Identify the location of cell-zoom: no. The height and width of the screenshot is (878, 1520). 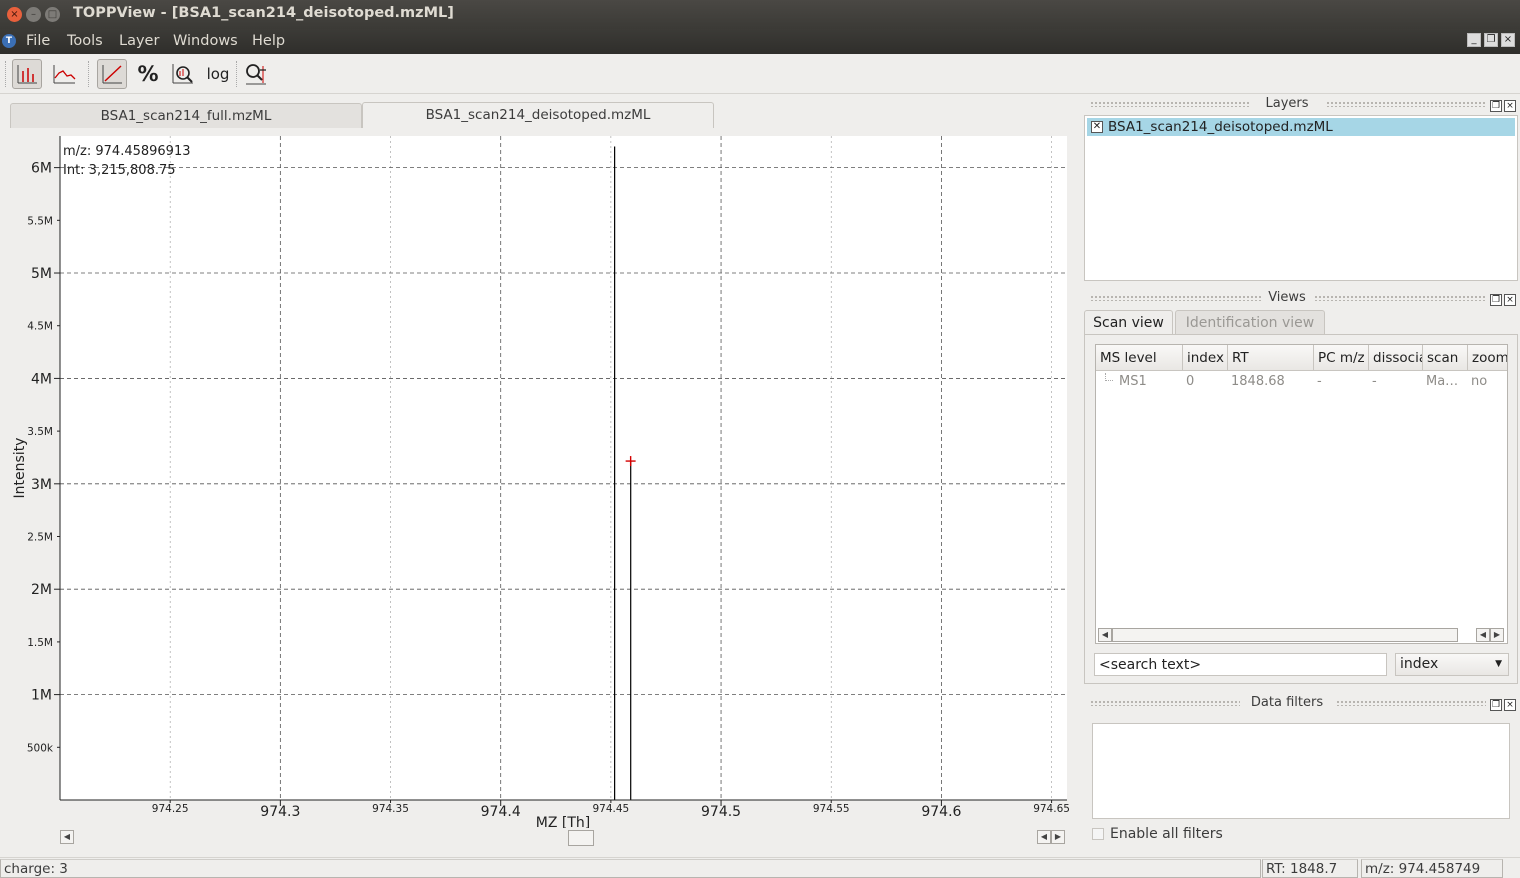
(1479, 381).